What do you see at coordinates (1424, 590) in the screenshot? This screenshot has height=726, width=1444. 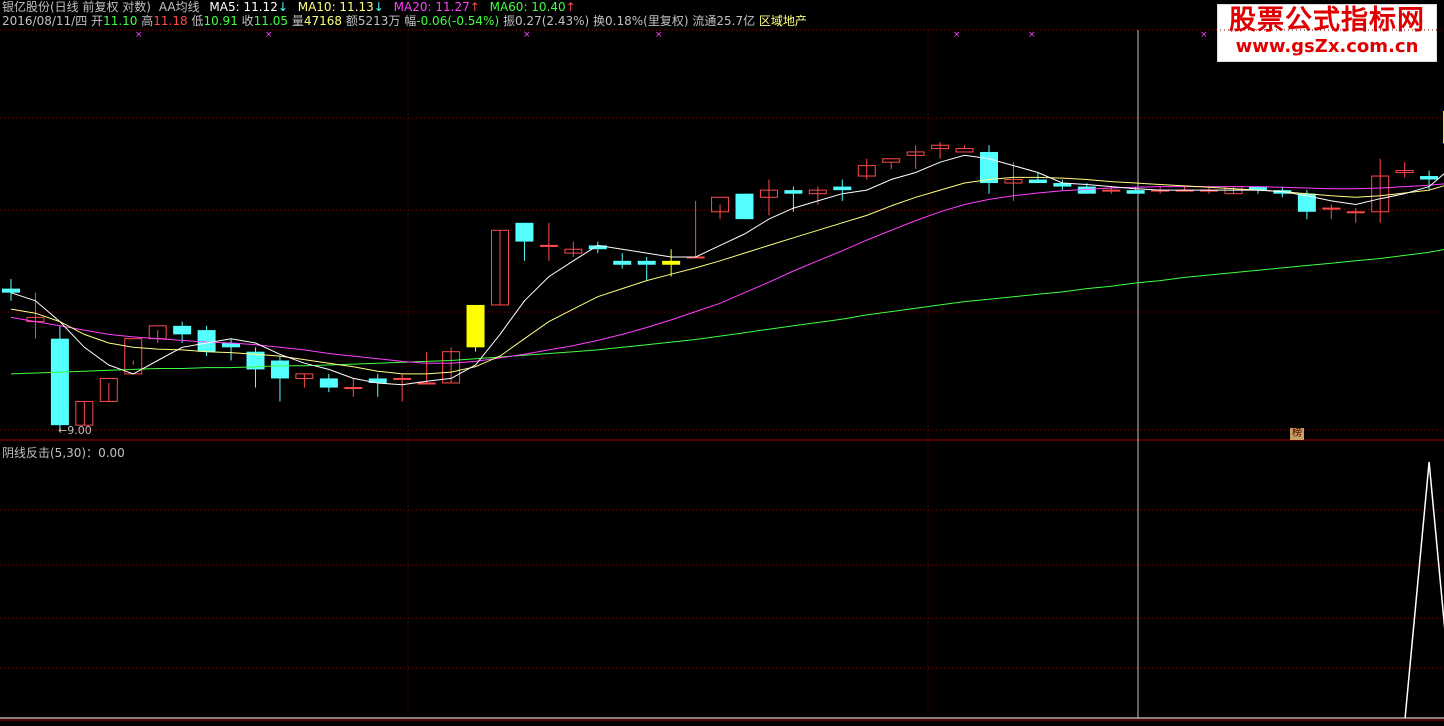 I see `indicator-spike` at bounding box center [1424, 590].